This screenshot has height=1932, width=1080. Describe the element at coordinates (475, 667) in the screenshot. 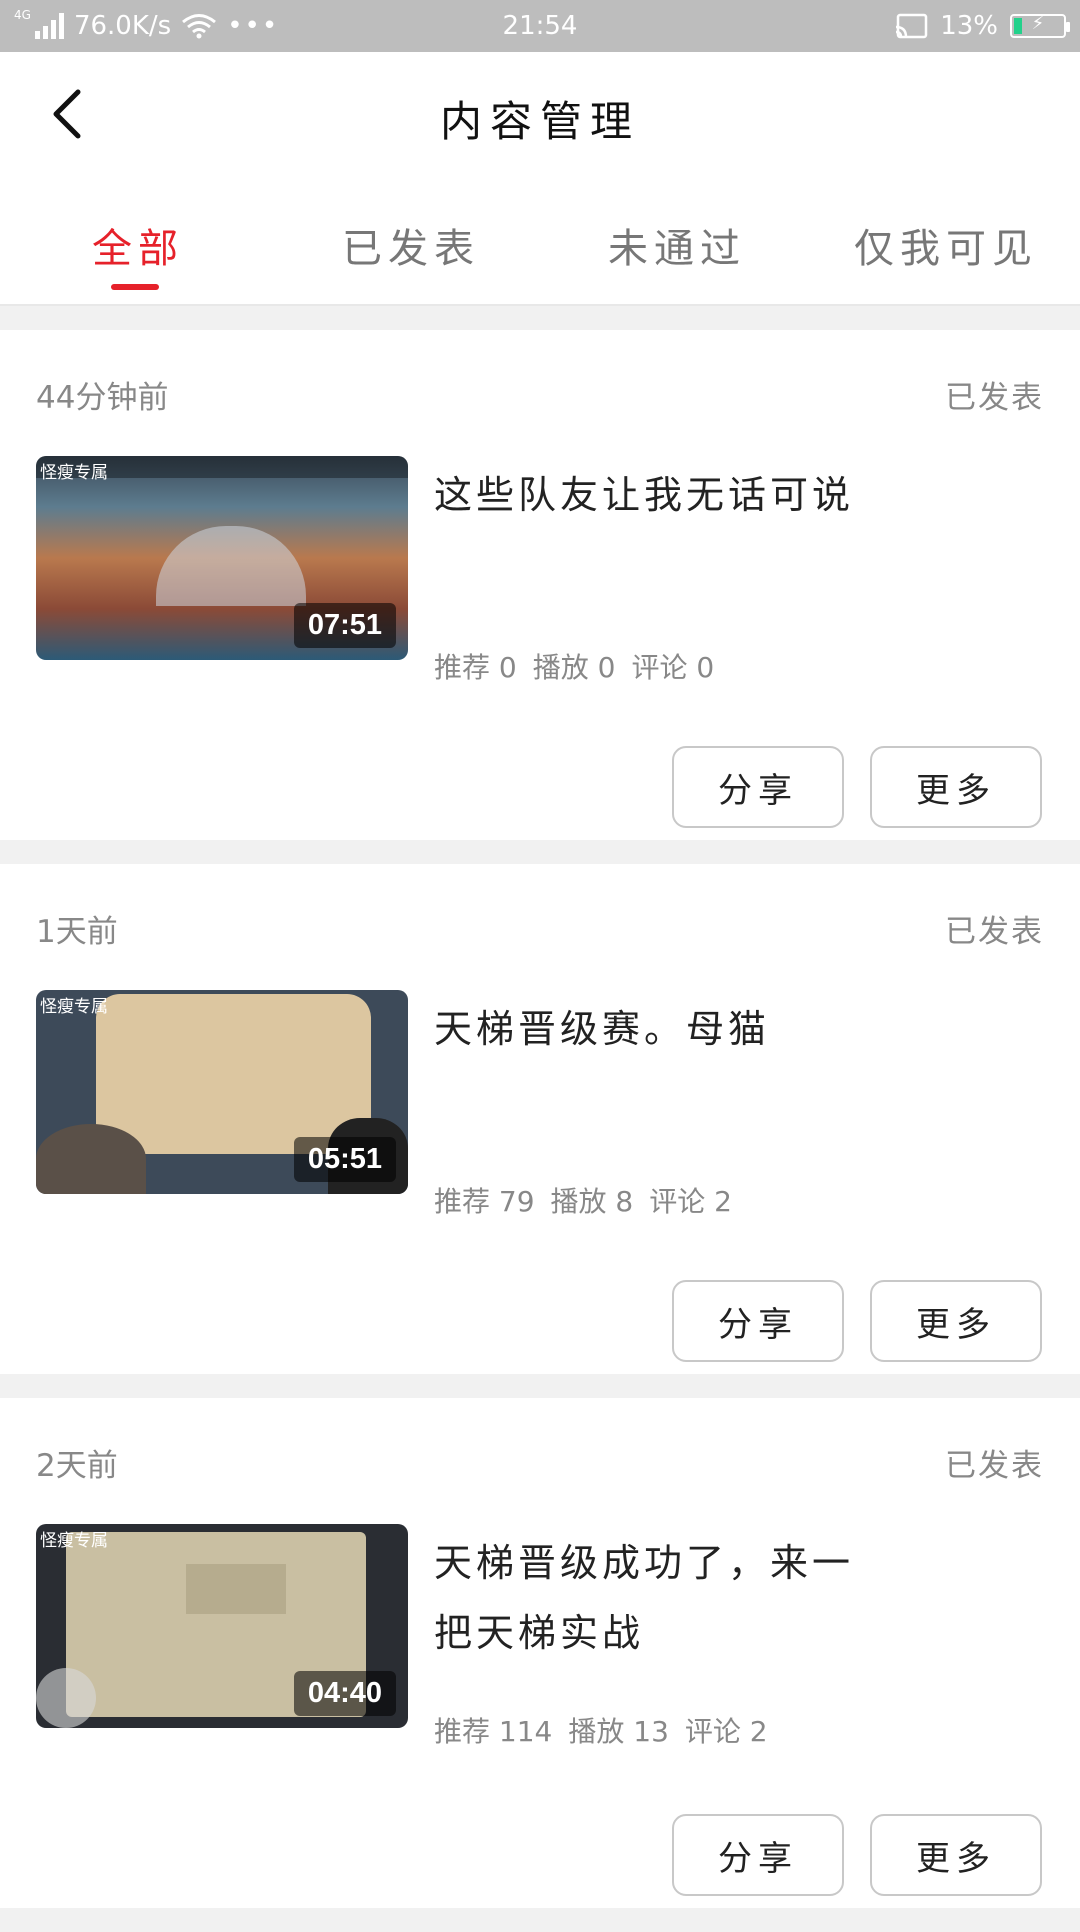

I see `recommend-count: 推荐 0` at that location.